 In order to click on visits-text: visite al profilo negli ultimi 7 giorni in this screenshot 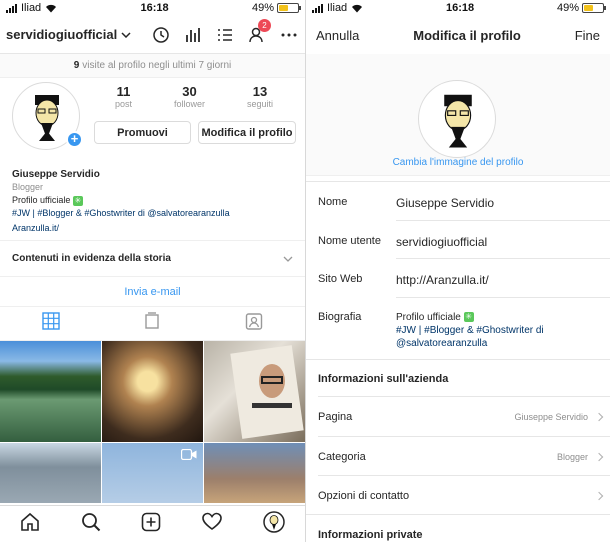, I will do `click(157, 65)`.